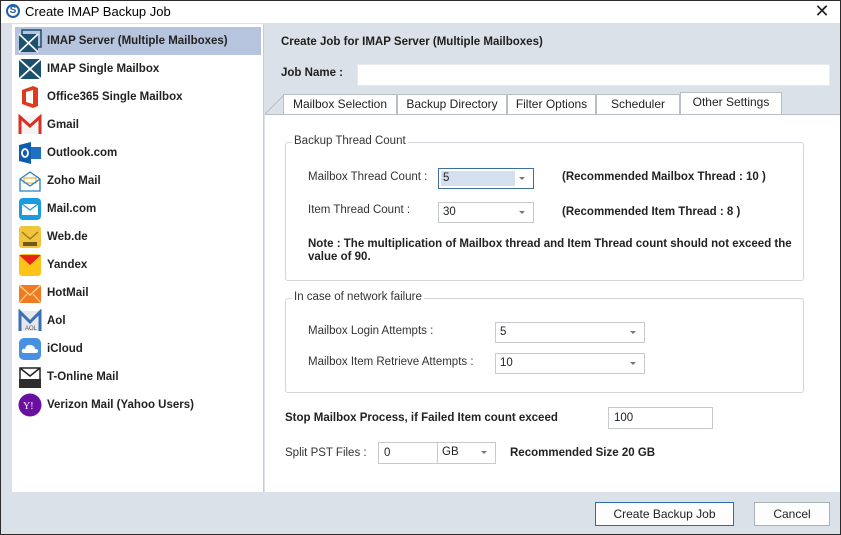 The height and width of the screenshot is (535, 841). I want to click on source-item-label: Gmail, so click(63, 125).